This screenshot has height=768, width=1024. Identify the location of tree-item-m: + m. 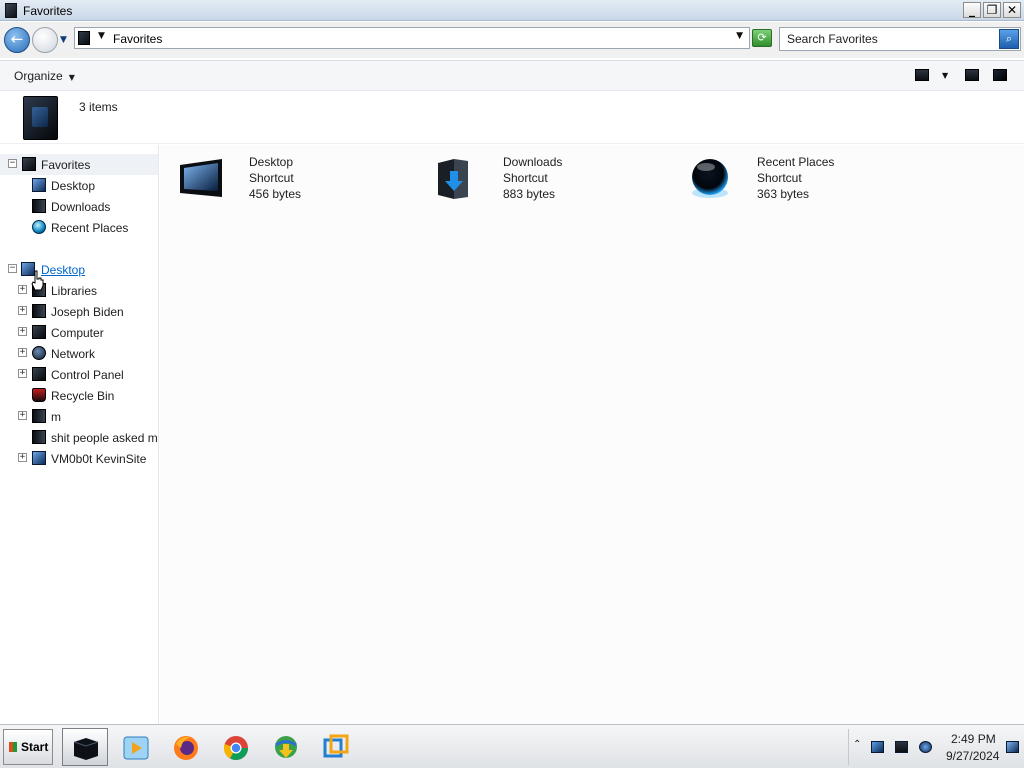
(79, 416).